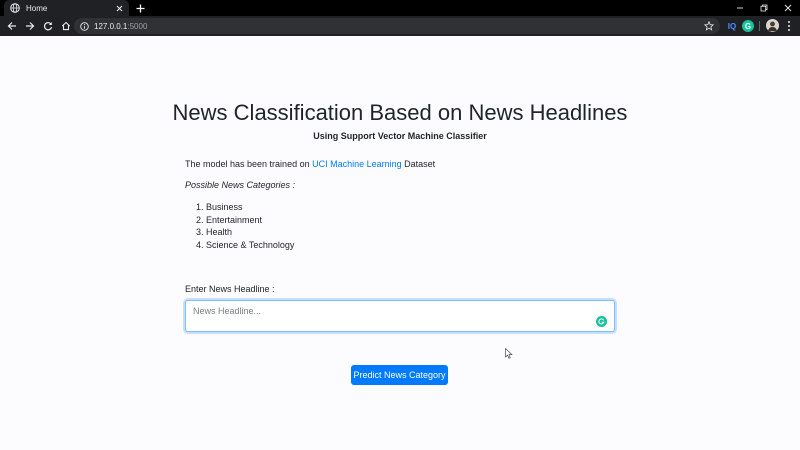 Image resolution: width=800 pixels, height=450 pixels. What do you see at coordinates (66, 26) in the screenshot?
I see `home-icon` at bounding box center [66, 26].